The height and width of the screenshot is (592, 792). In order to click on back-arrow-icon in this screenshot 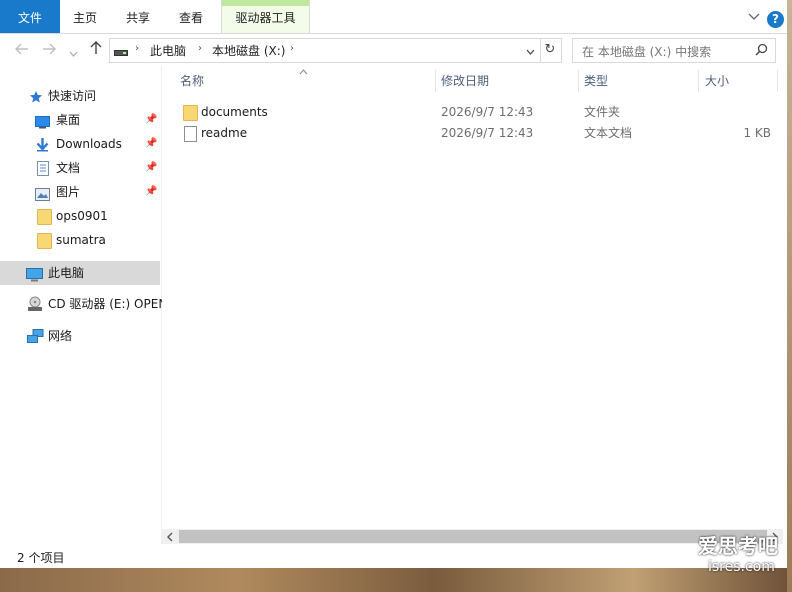, I will do `click(22, 50)`.